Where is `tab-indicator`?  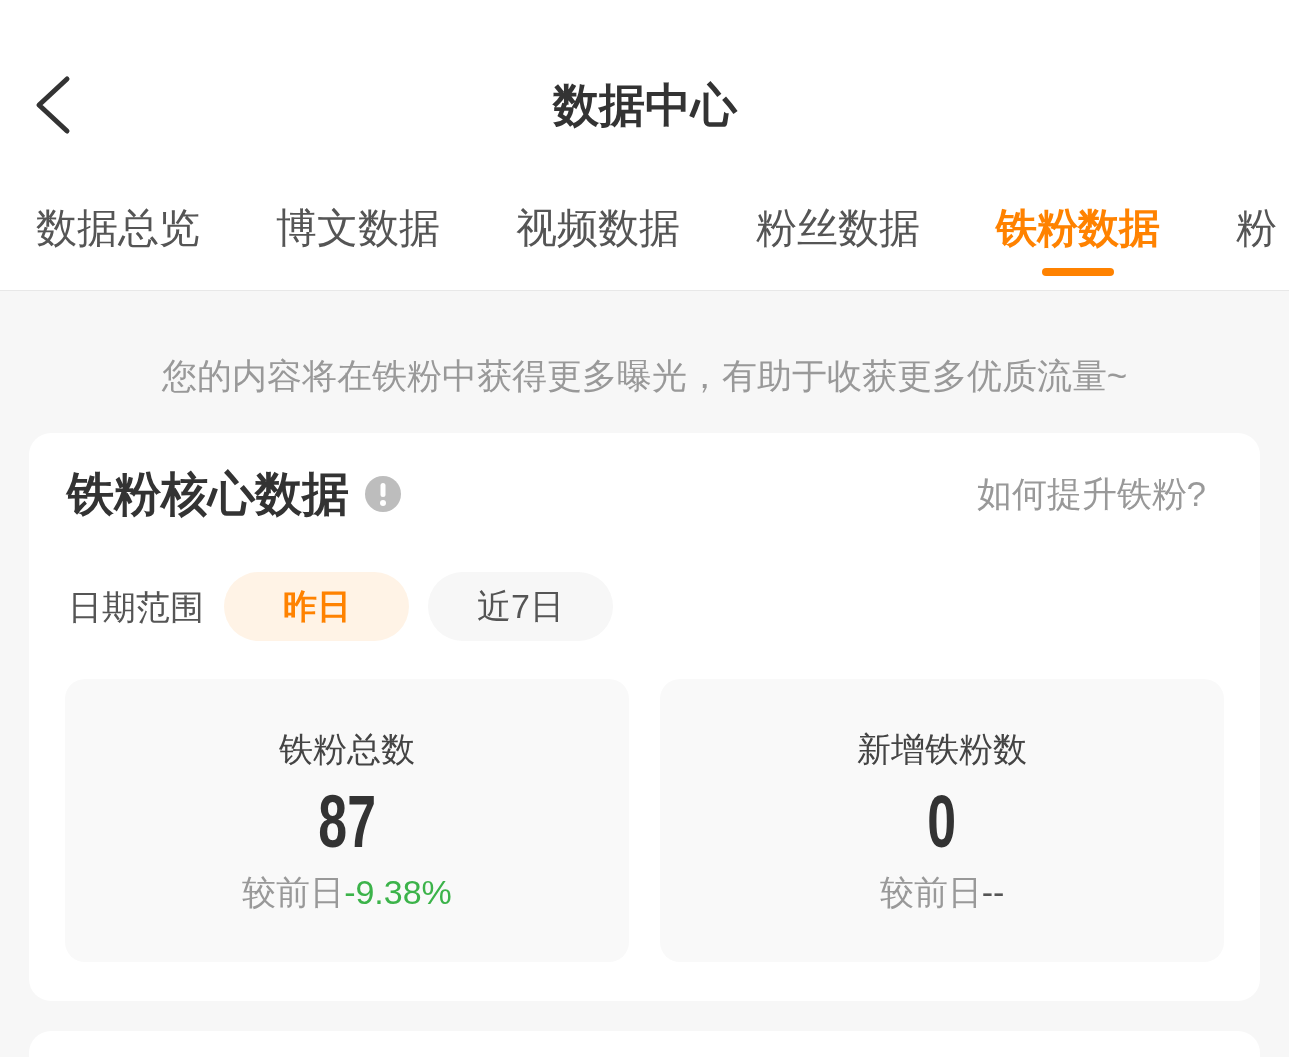 tab-indicator is located at coordinates (1078, 272).